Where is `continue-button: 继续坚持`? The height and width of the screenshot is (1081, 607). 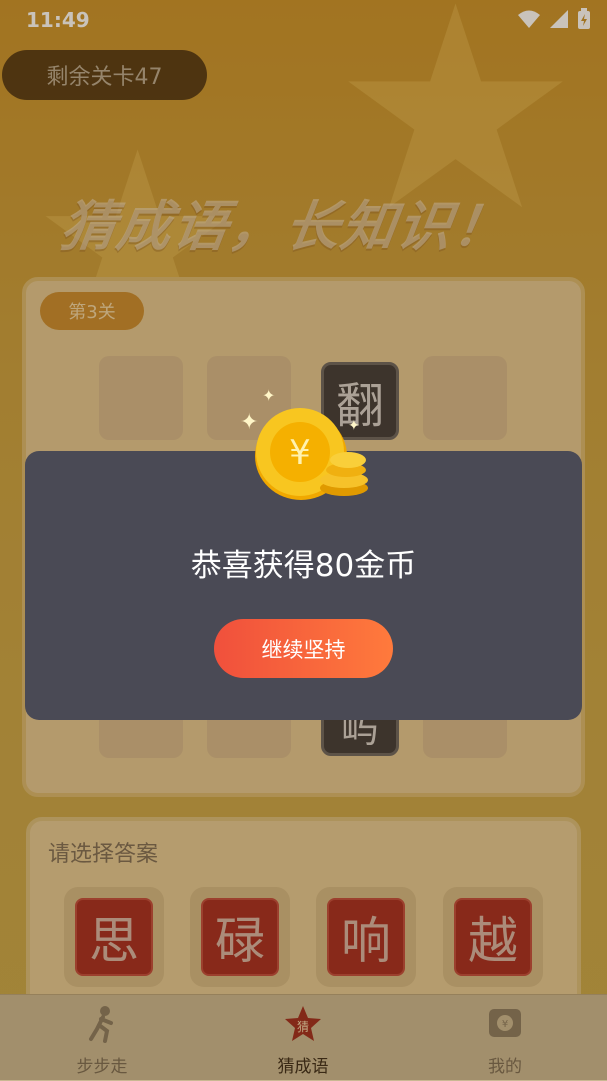
continue-button: 继续坚持 is located at coordinates (303, 648).